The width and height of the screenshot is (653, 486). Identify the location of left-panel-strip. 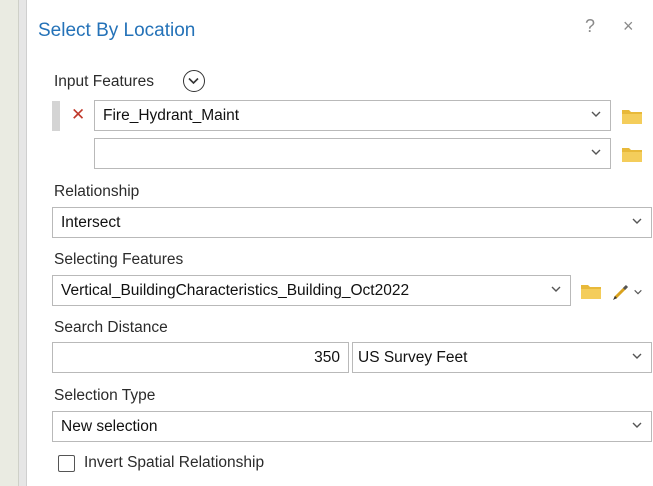
(9, 243).